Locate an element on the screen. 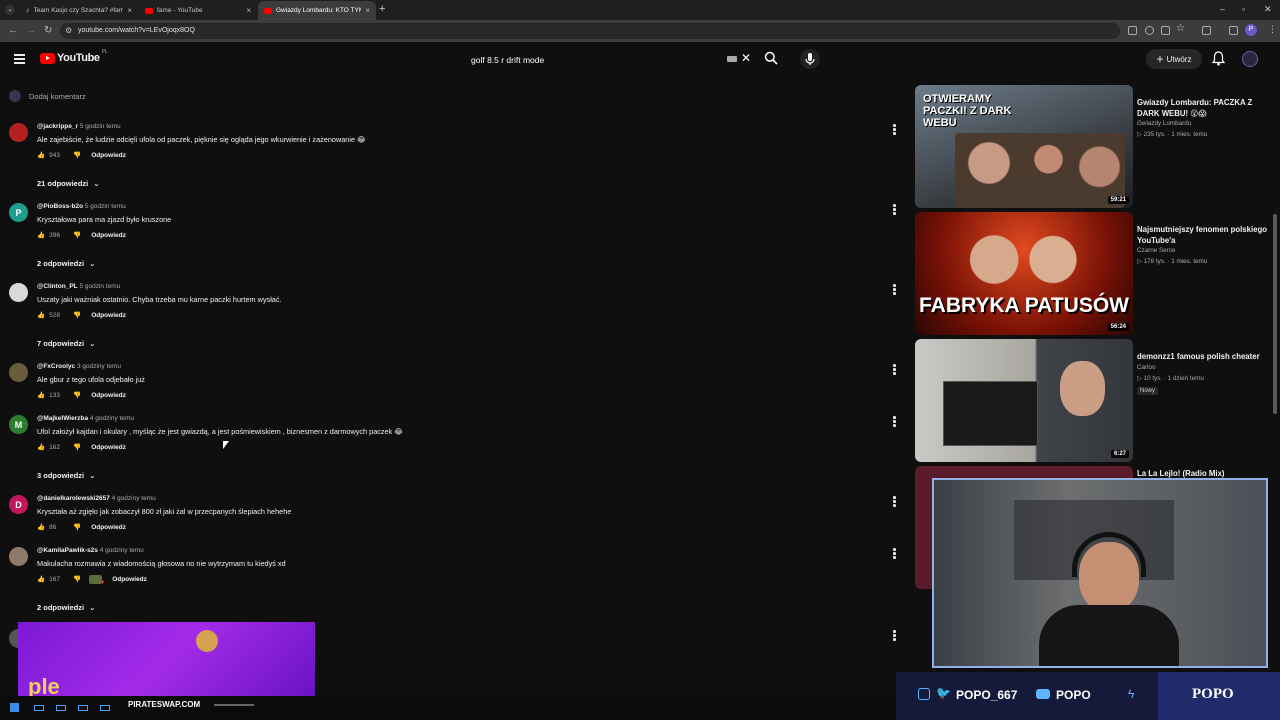  comment-time: 3 godziny temu is located at coordinates (99, 366).